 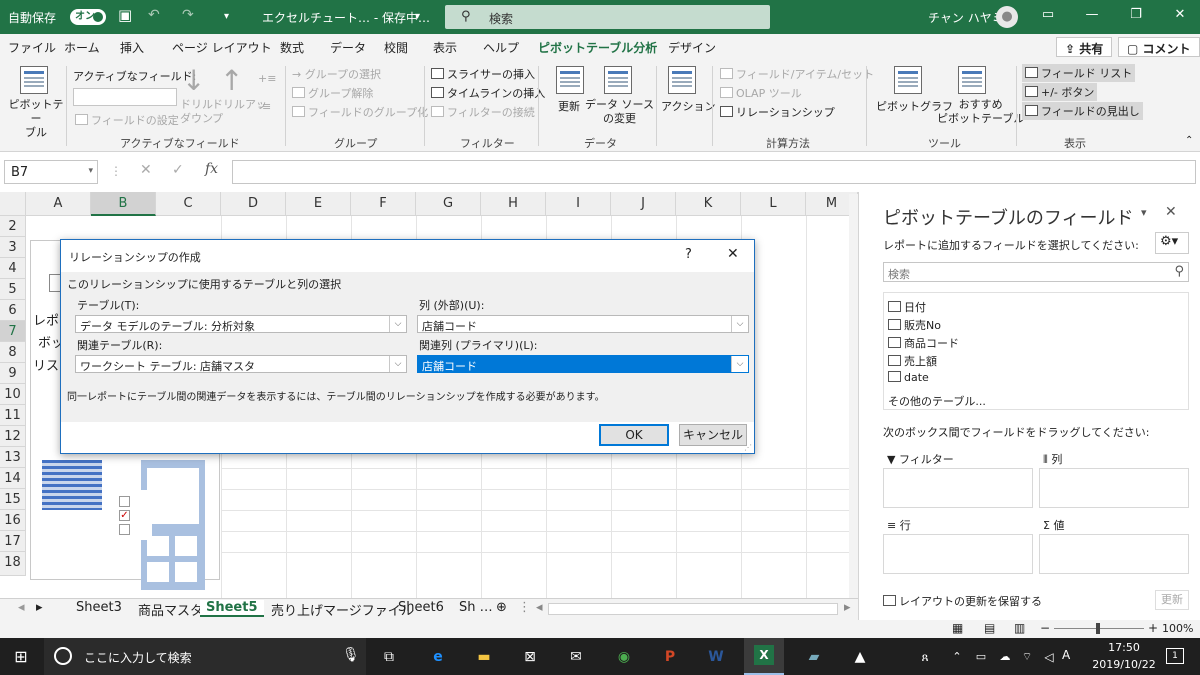 I want to click on tab-help: ヘルプ, so click(x=501, y=47).